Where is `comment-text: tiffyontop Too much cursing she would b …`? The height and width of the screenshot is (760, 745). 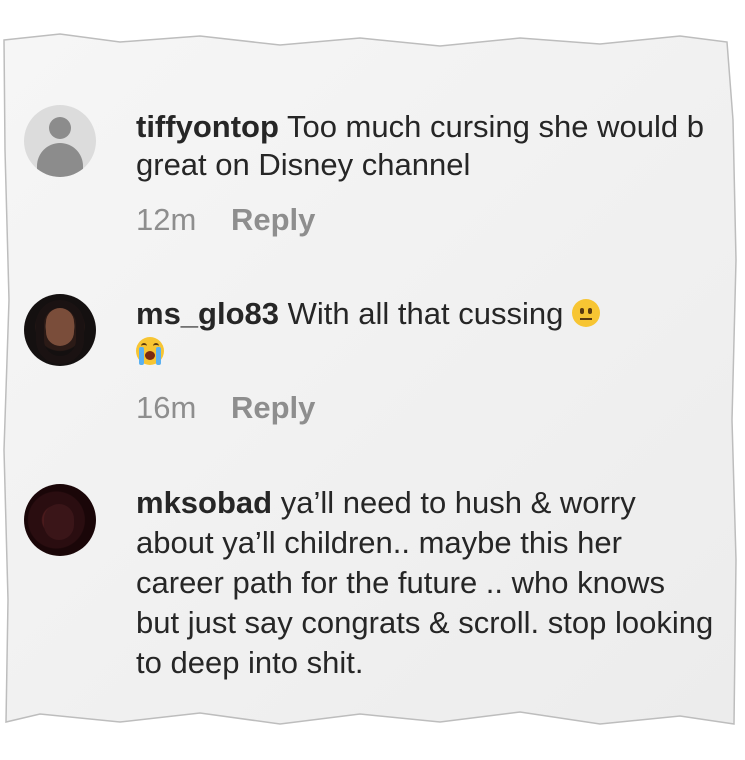 comment-text: tiffyontop Too much cursing she would b … is located at coordinates (426, 146).